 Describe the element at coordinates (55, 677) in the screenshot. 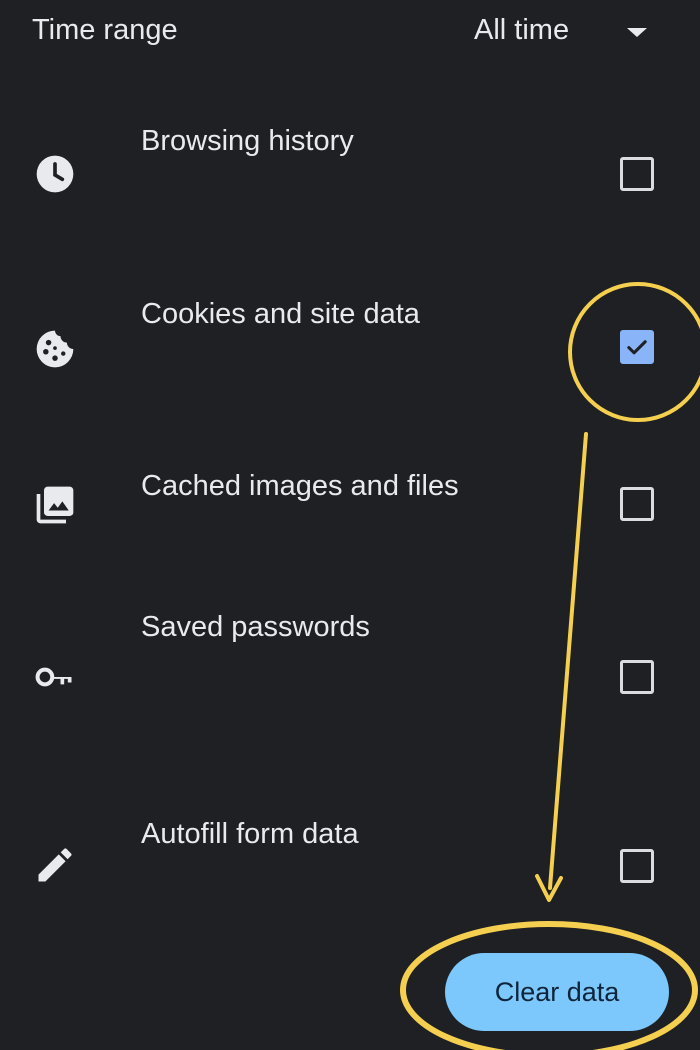

I see `key-icon` at that location.